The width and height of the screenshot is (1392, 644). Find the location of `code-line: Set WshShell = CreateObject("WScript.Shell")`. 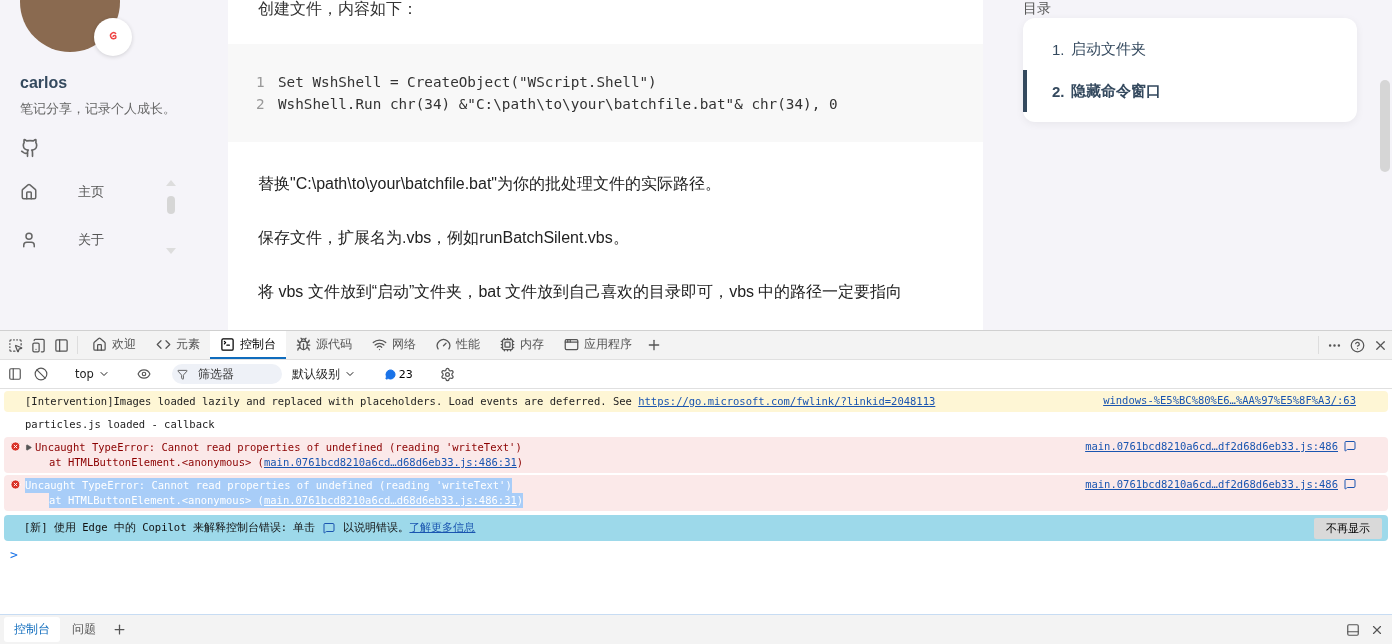

code-line: Set WshShell = CreateObject("WScript.Shell") is located at coordinates (467, 82).